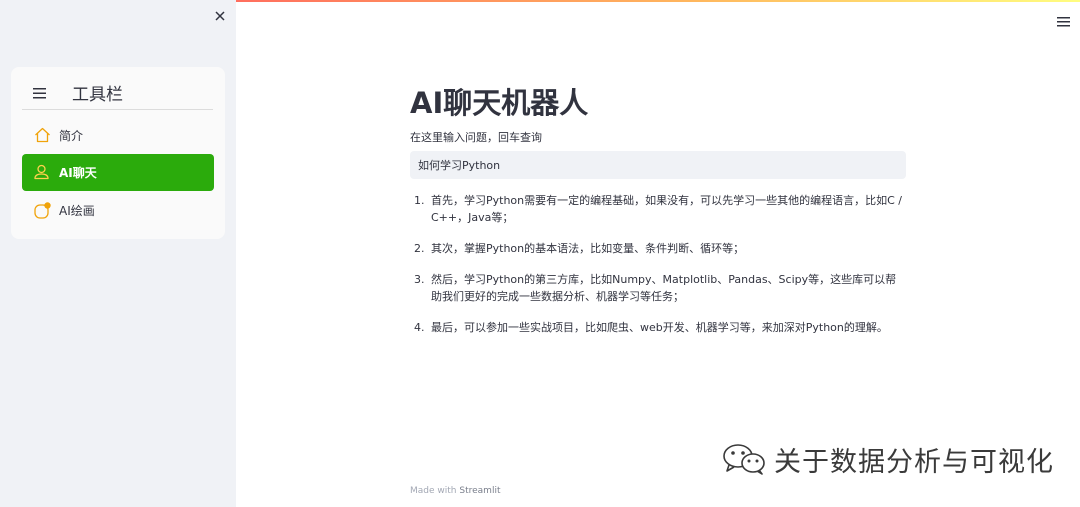  What do you see at coordinates (42, 135) in the screenshot?
I see `house-icon` at bounding box center [42, 135].